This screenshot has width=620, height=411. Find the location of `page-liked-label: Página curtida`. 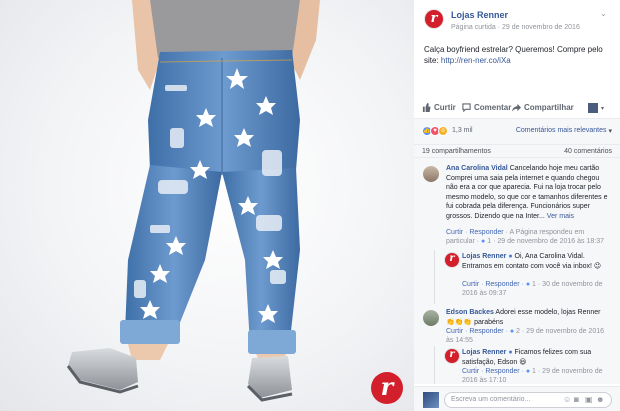

page-liked-label: Página curtida is located at coordinates (473, 27).